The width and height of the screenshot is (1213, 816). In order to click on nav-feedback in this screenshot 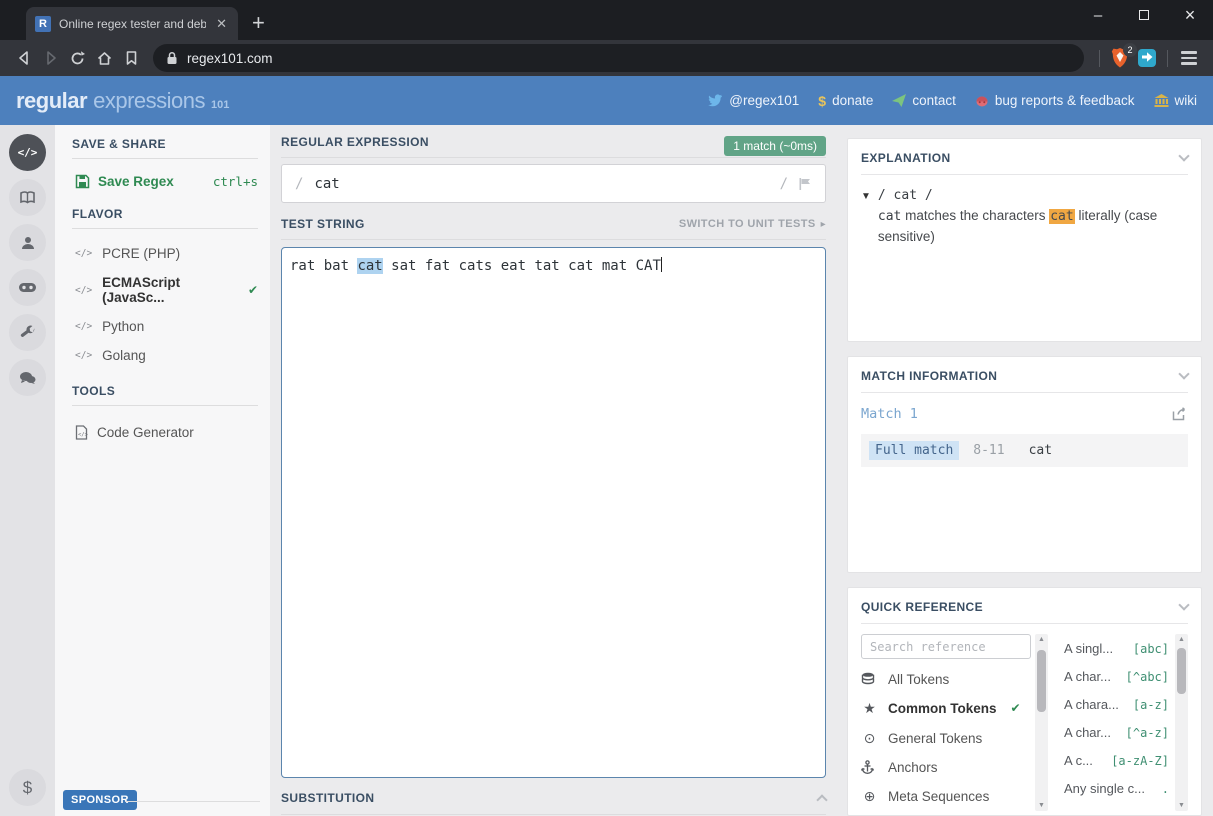, I will do `click(27, 377)`.